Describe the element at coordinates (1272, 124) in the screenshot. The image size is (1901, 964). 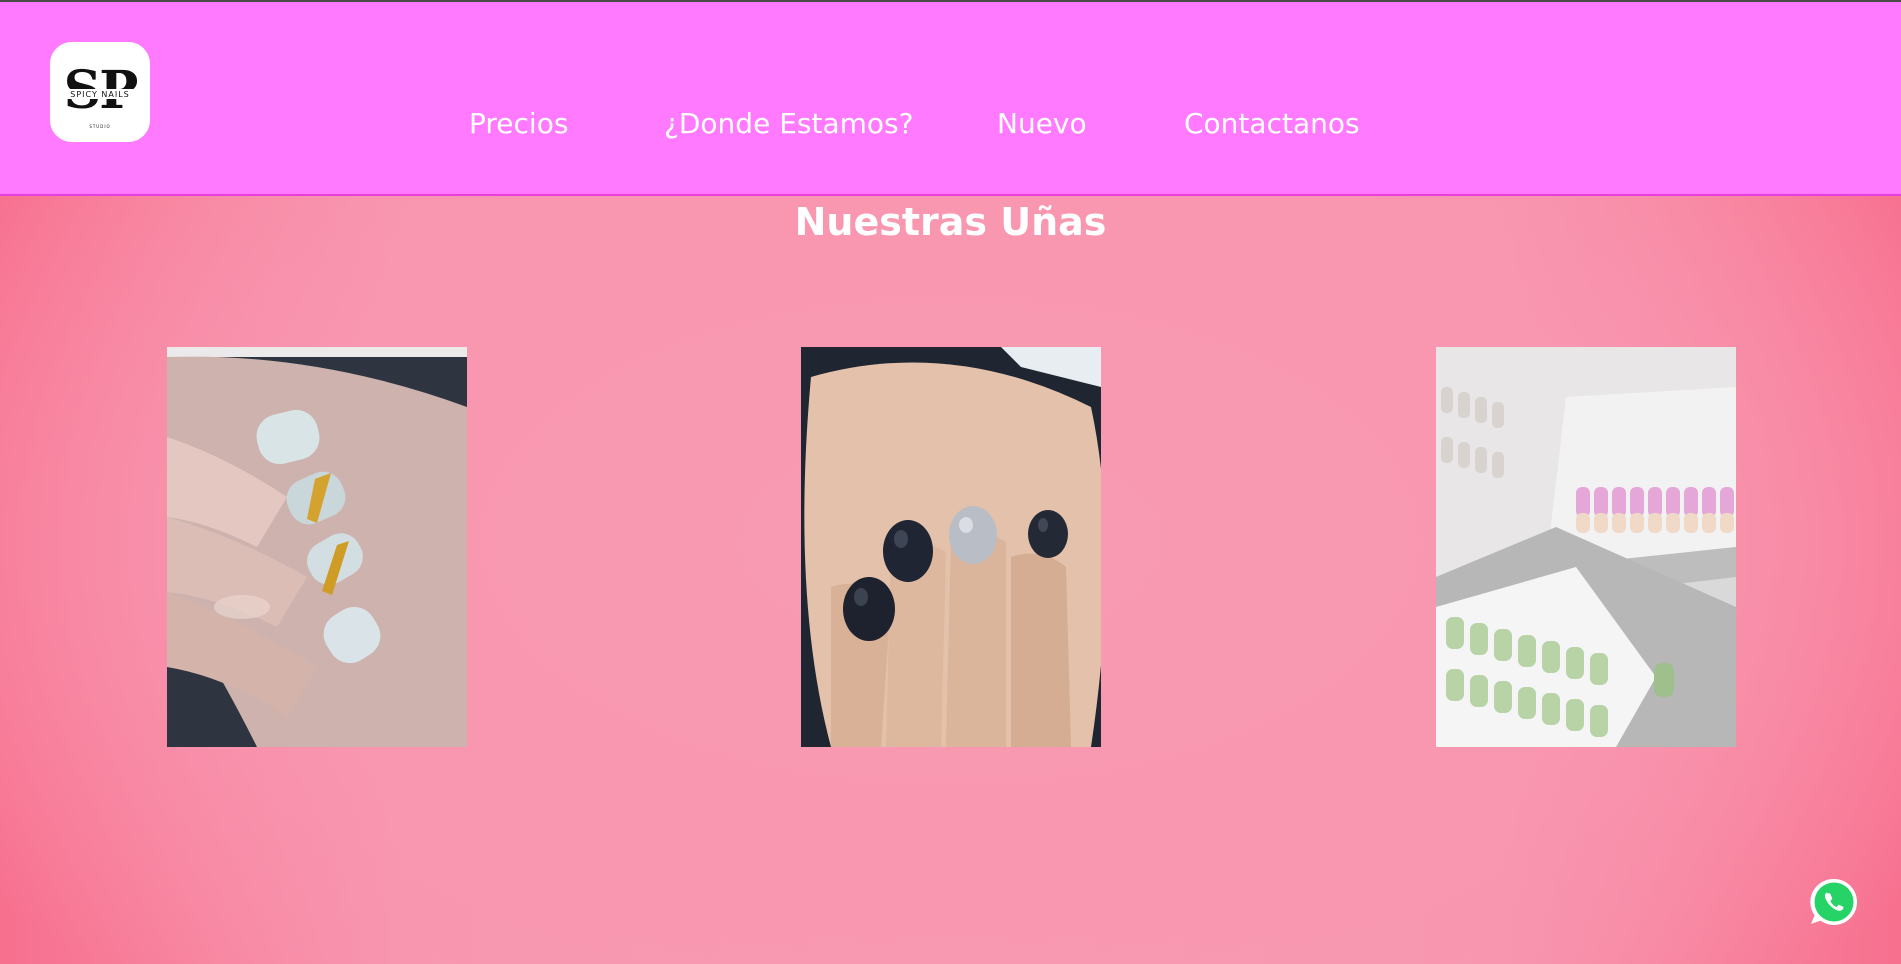
I see `nav-link-contactanos: Contactanos` at that location.